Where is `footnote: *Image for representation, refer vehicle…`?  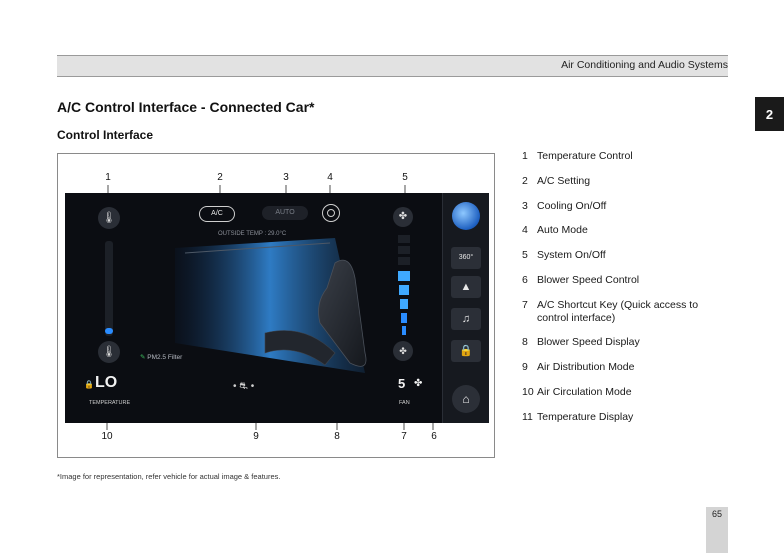 footnote: *Image for representation, refer vehicle… is located at coordinates (169, 476).